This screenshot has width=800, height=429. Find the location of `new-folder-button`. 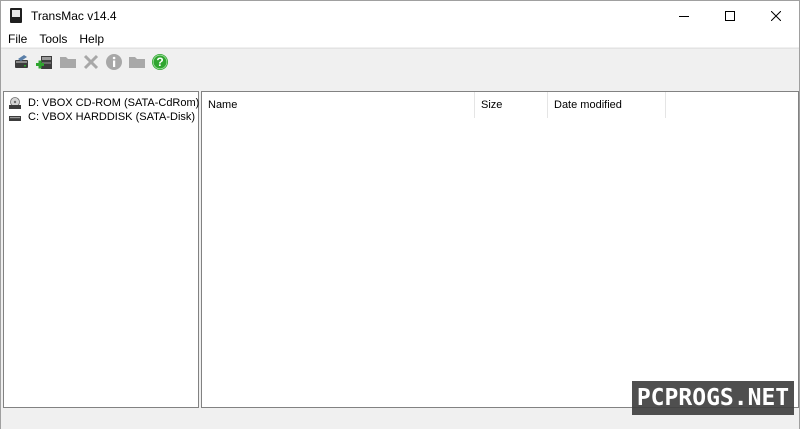

new-folder-button is located at coordinates (137, 62).